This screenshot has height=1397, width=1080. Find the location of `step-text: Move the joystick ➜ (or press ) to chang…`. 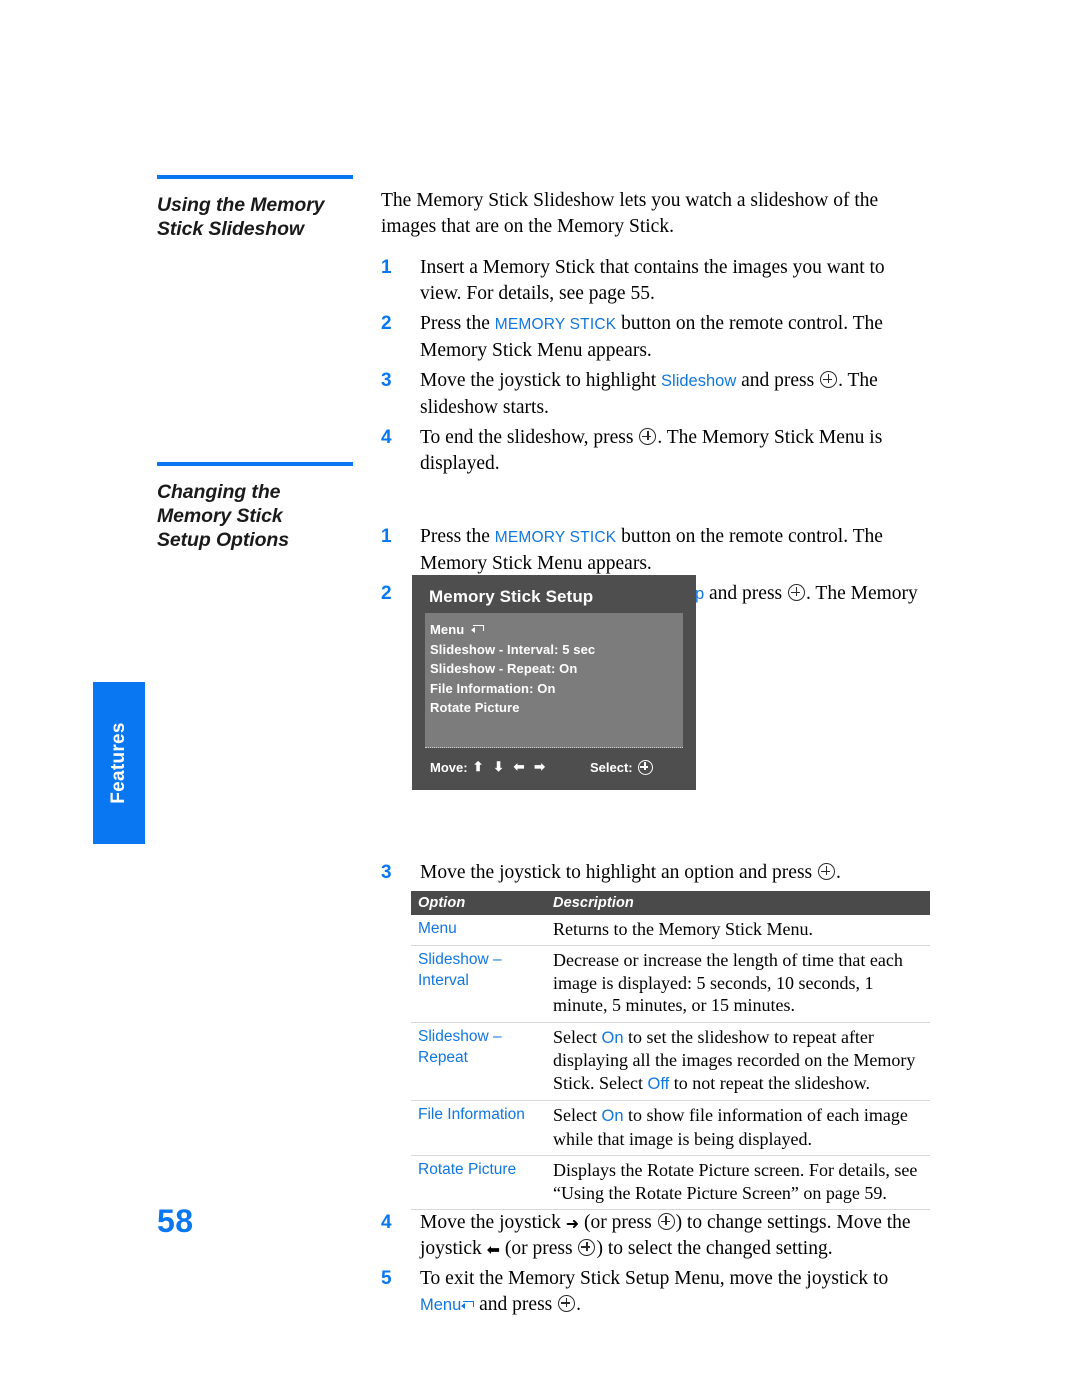

step-text: Move the joystick ➜ (or press ) to chang… is located at coordinates (665, 1235).